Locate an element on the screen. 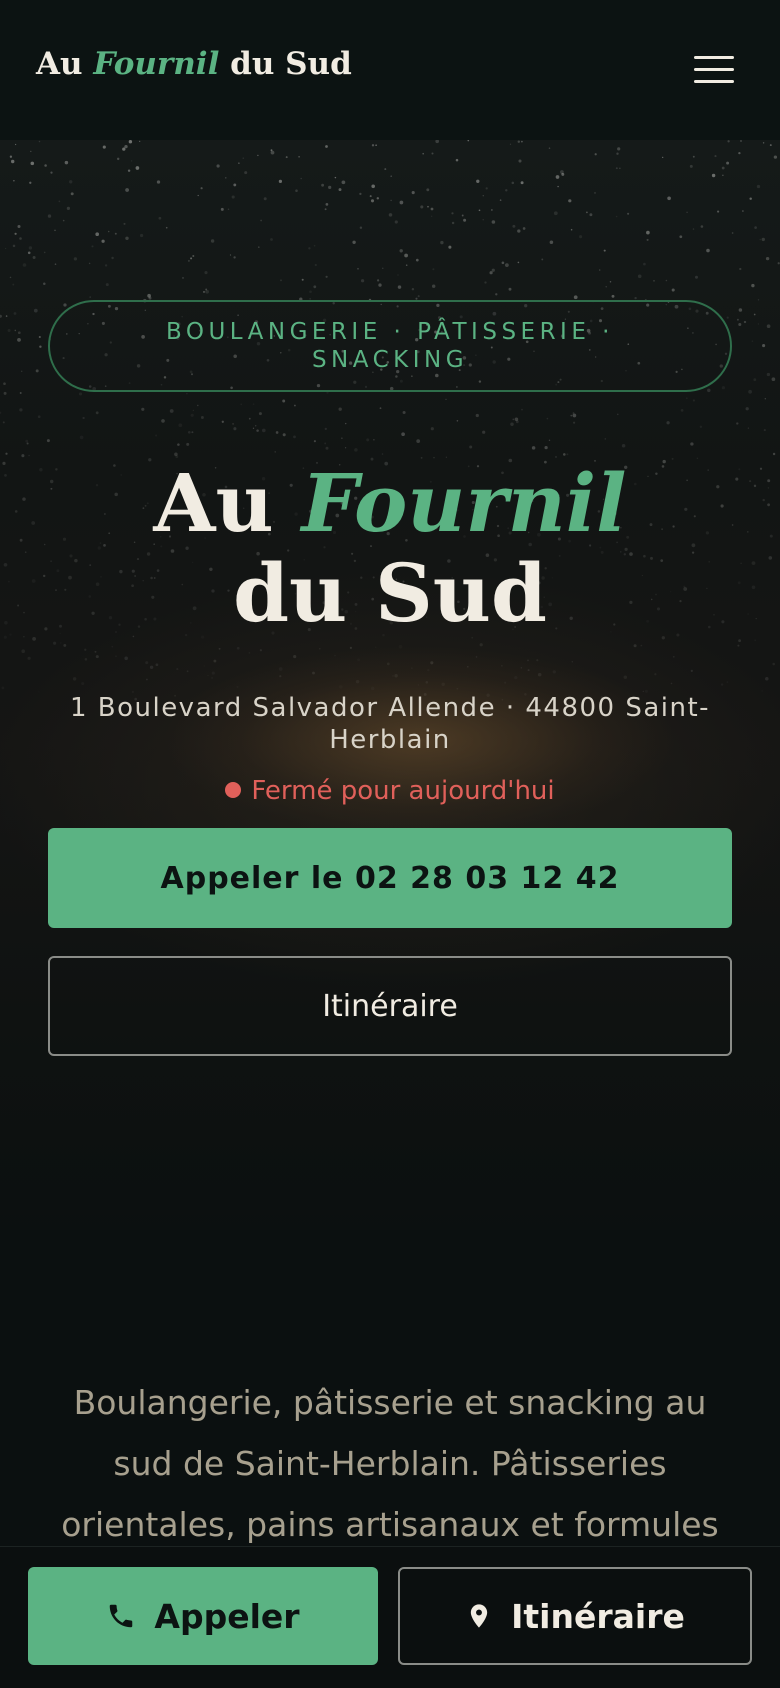 This screenshot has width=780, height=1688. bottom-directions-button: Itinéraire is located at coordinates (575, 1616).